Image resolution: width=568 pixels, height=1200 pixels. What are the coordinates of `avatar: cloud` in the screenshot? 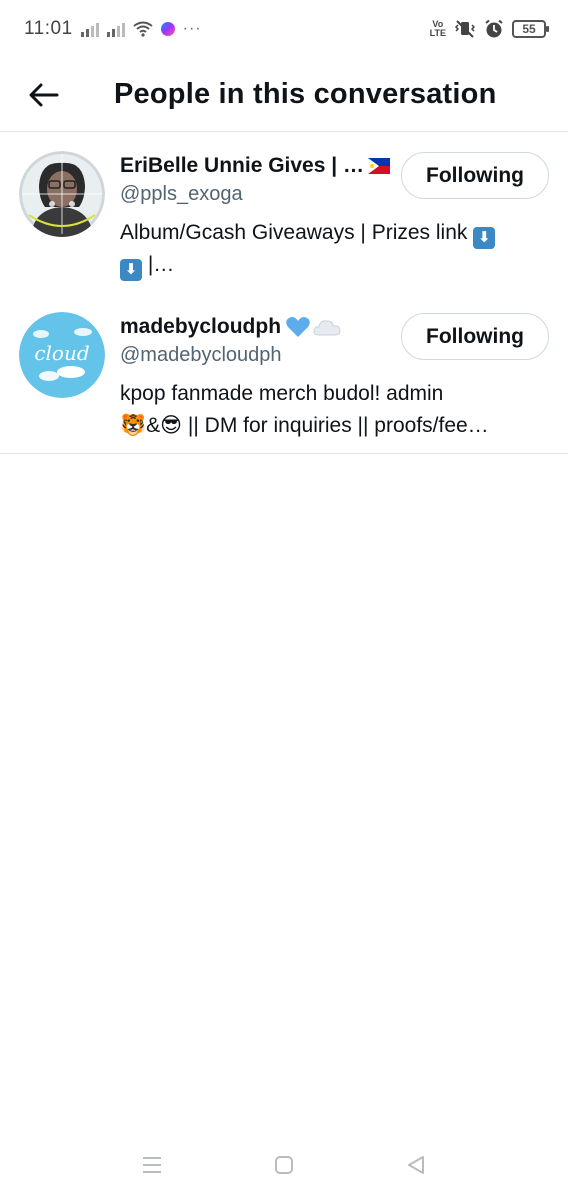 It's located at (62, 355).